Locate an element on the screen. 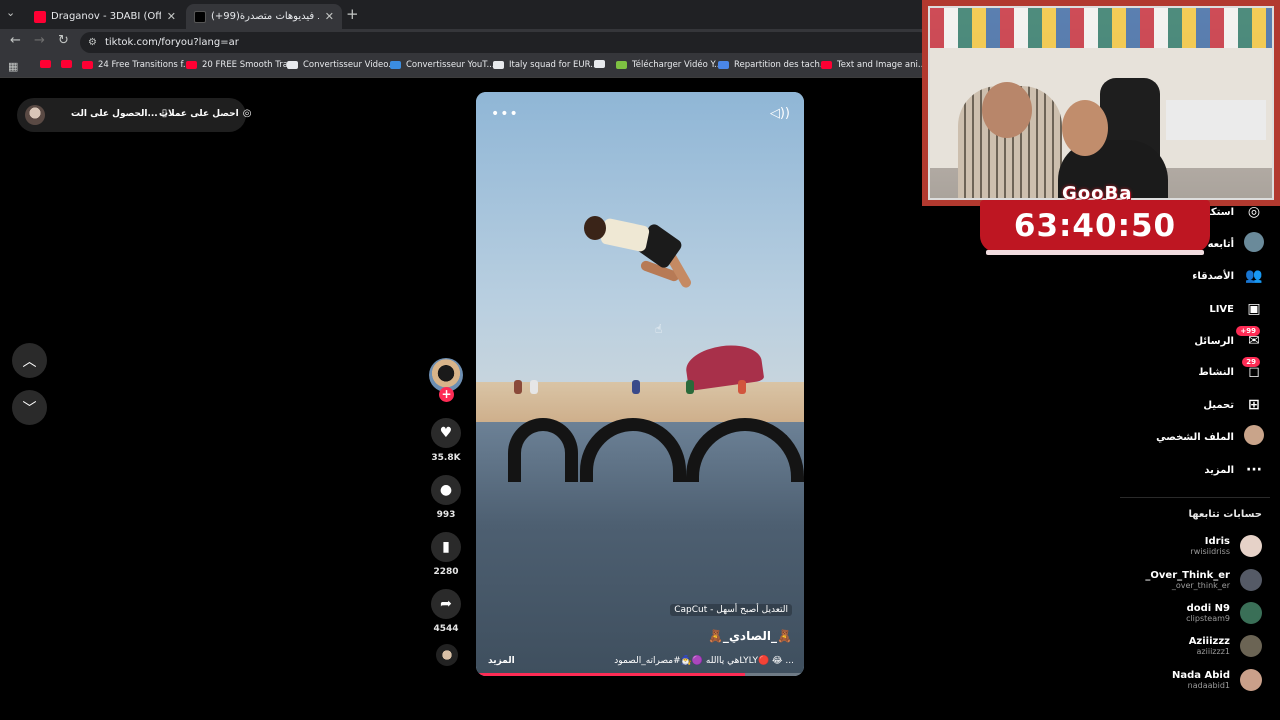 The width and height of the screenshot is (1280, 720). sidebar-item-following: أتابعه is located at coordinates (1235, 243).